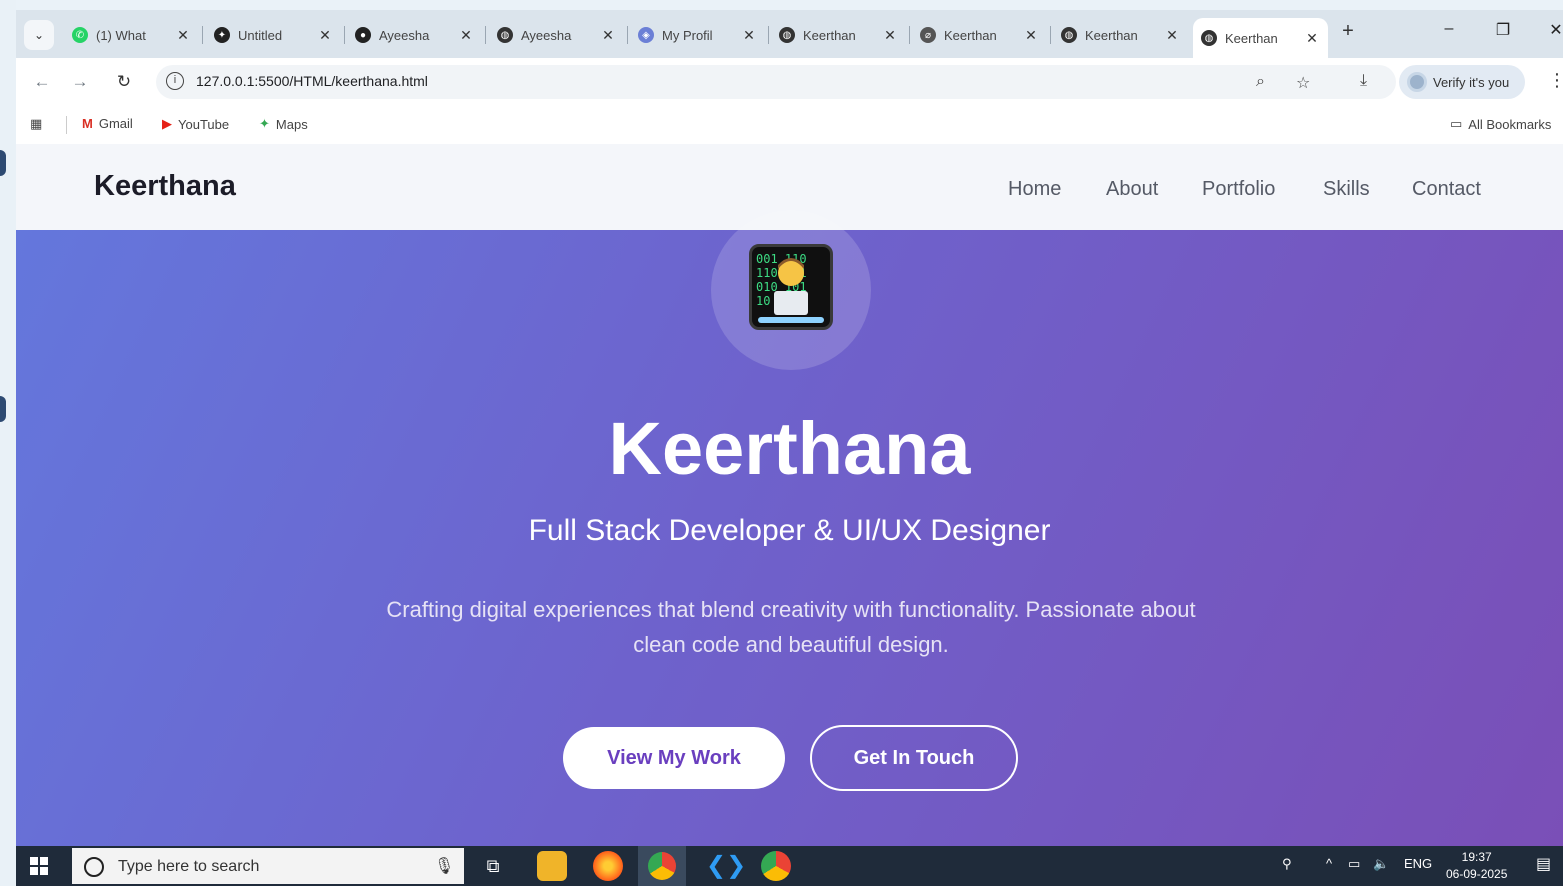 The image size is (1563, 886). Describe the element at coordinates (444, 866) in the screenshot. I see `microphone-icon: 🎙` at that location.